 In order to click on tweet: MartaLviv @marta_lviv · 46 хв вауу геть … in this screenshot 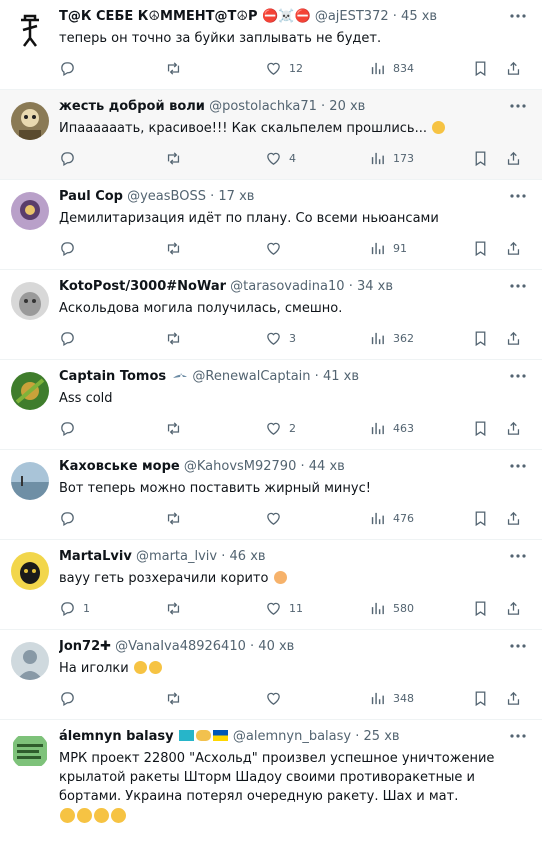, I will do `click(271, 585)`.